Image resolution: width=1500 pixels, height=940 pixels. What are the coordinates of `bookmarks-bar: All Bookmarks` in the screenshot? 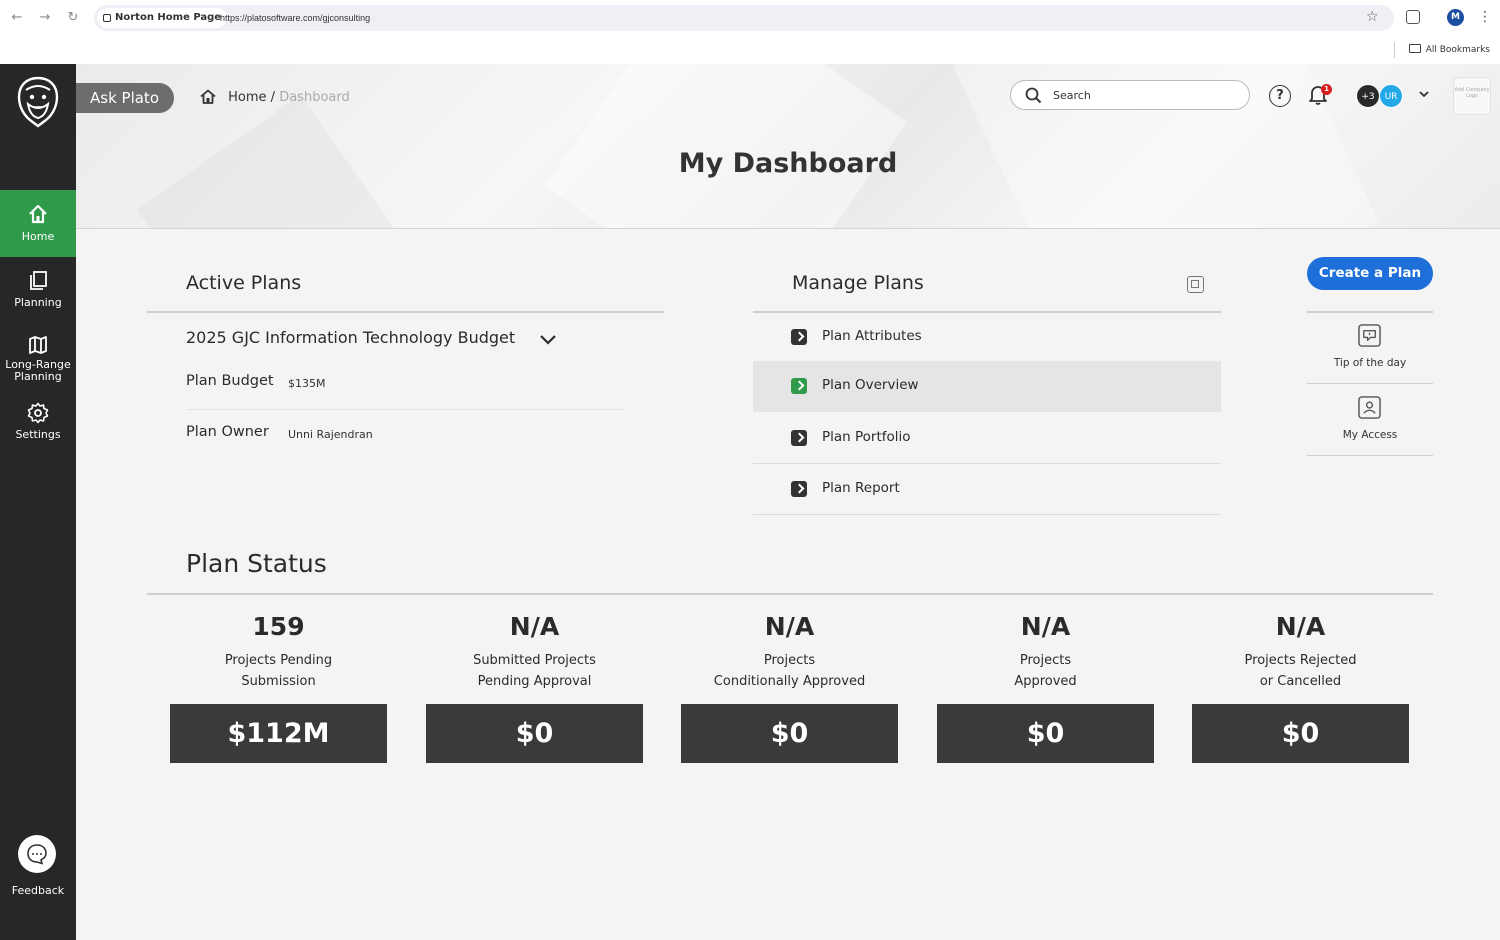 It's located at (750, 50).